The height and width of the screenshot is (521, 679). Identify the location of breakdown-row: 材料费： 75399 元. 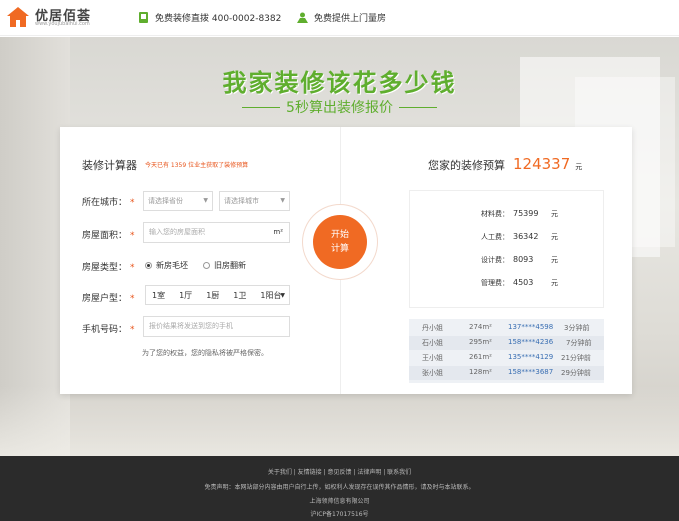
(507, 215).